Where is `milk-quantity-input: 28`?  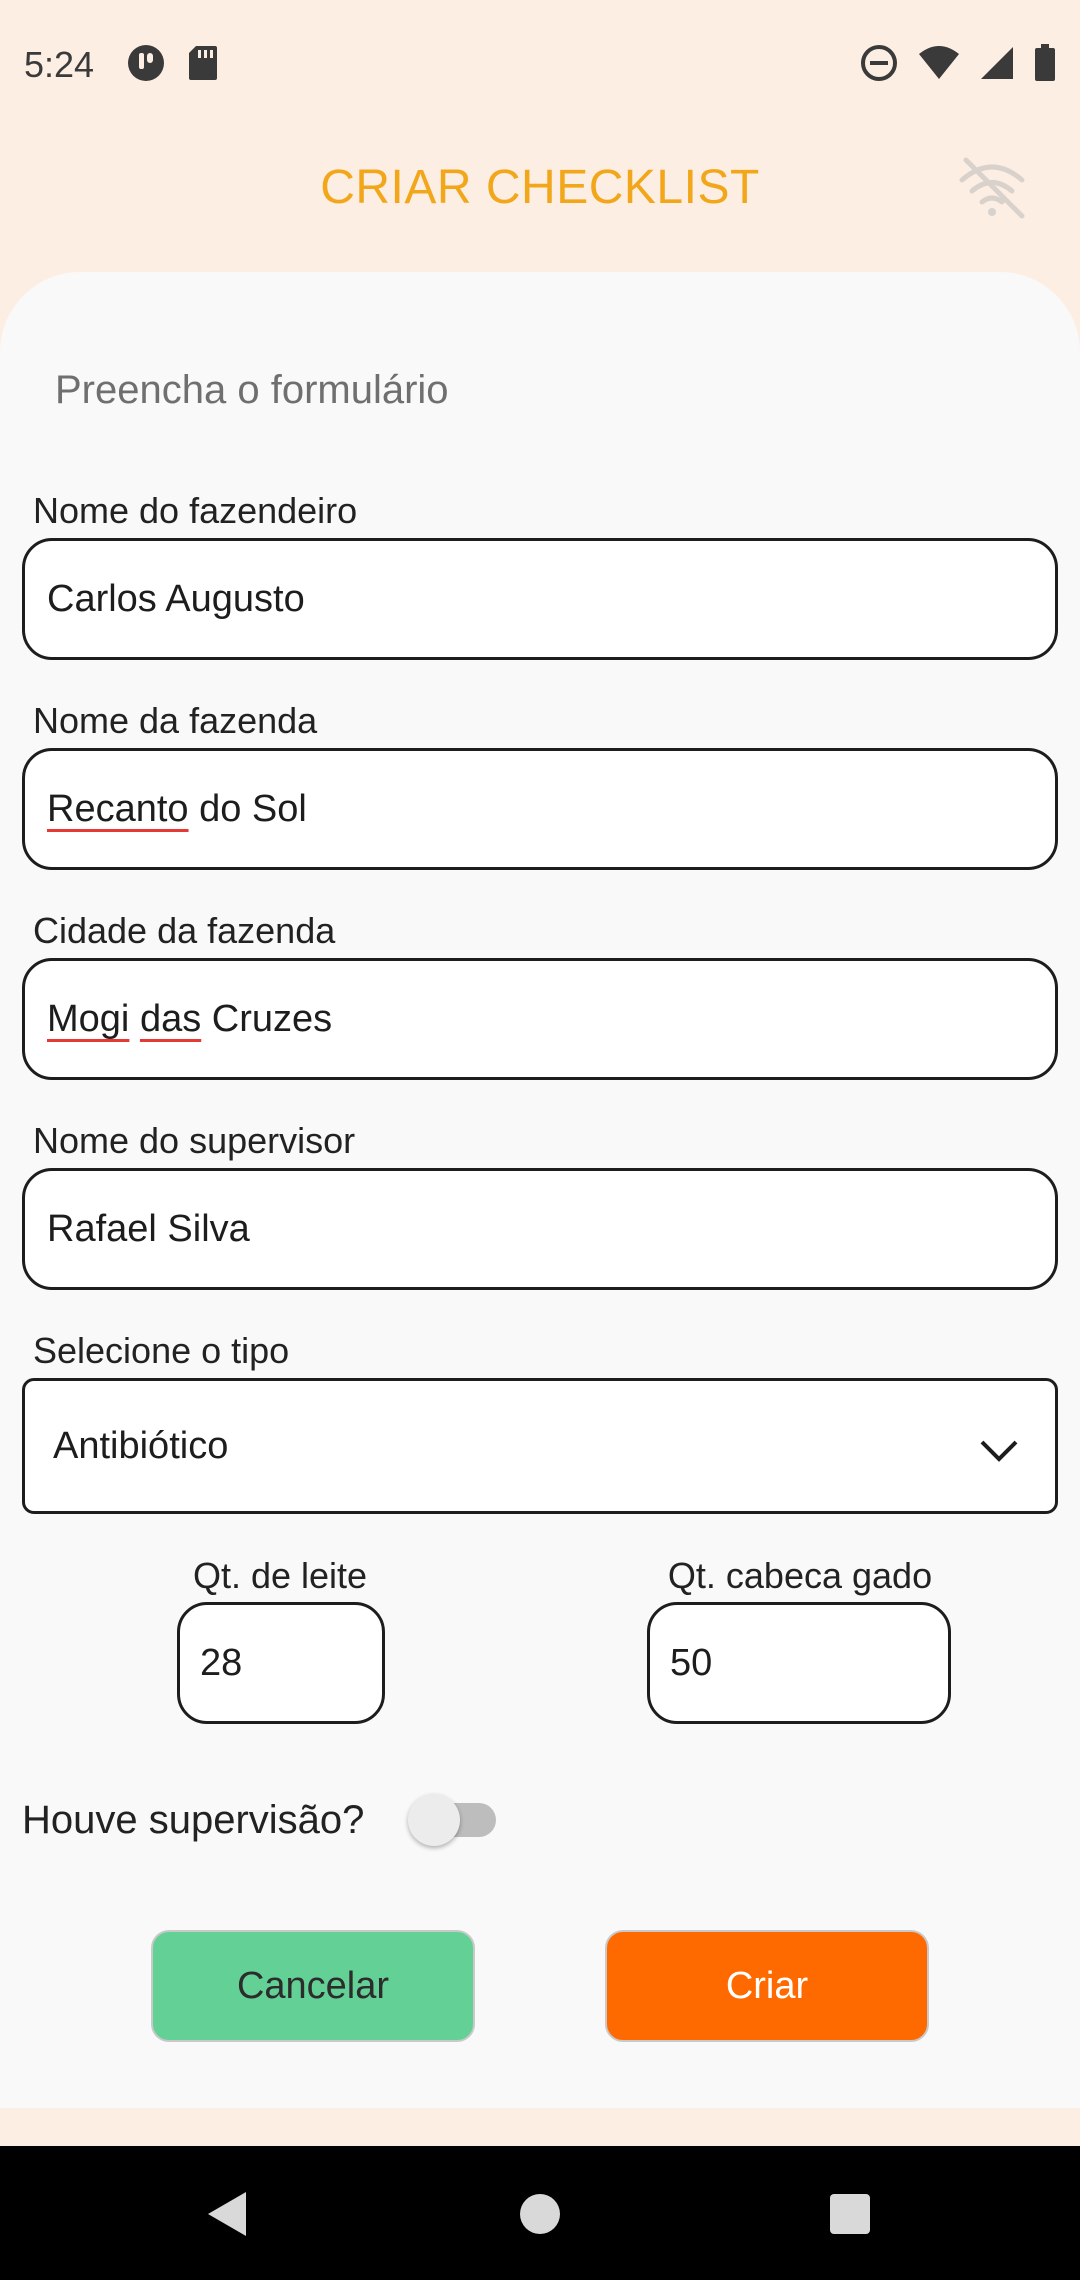
milk-quantity-input: 28 is located at coordinates (281, 1663).